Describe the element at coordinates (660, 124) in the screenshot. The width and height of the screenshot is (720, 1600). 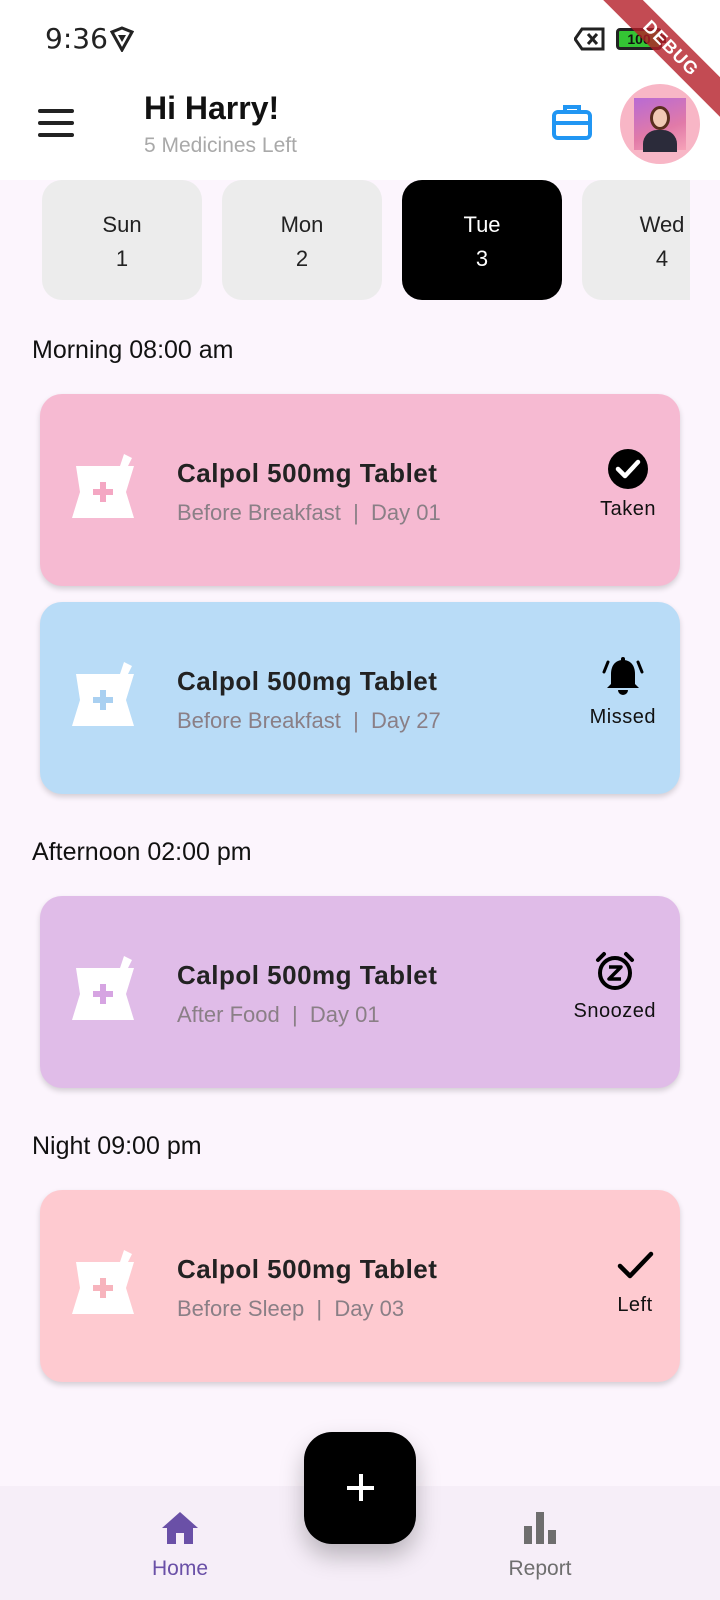
I see `profile-avatar` at that location.